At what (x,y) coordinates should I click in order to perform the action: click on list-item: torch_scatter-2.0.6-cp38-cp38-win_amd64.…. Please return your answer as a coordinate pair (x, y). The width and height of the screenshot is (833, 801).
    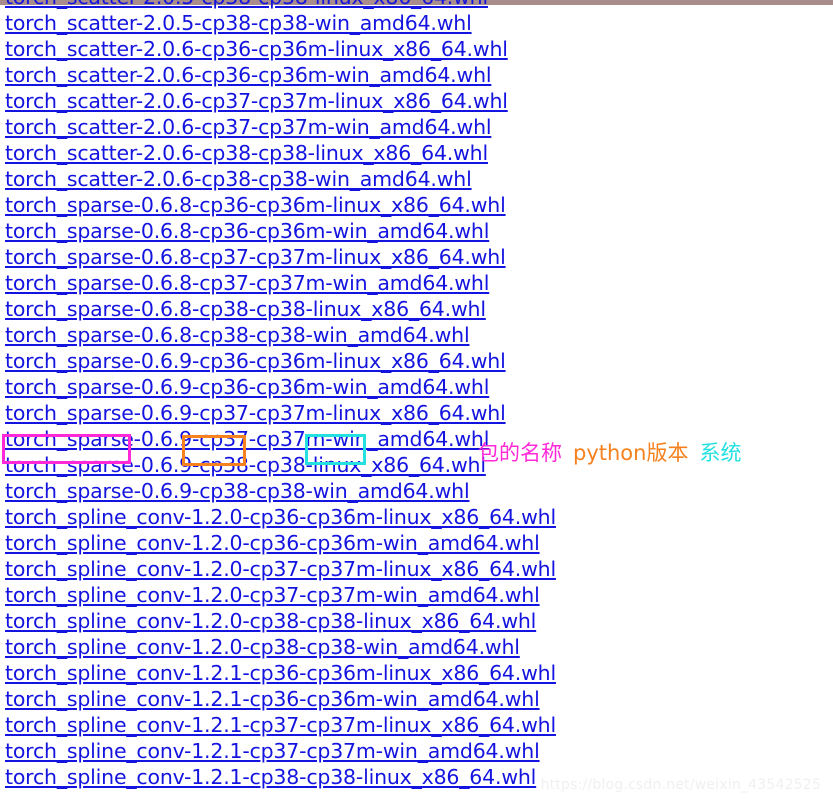
    Looking at the image, I should click on (416, 179).